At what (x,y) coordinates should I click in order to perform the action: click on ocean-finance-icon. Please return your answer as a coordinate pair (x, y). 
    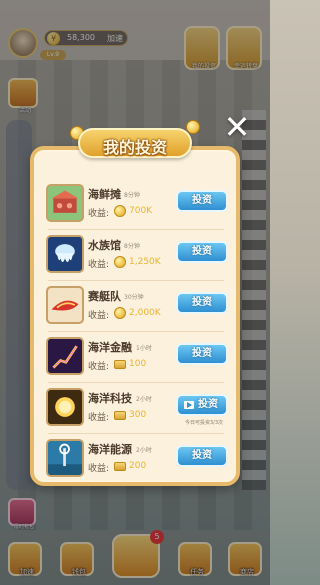
    Looking at the image, I should click on (65, 356).